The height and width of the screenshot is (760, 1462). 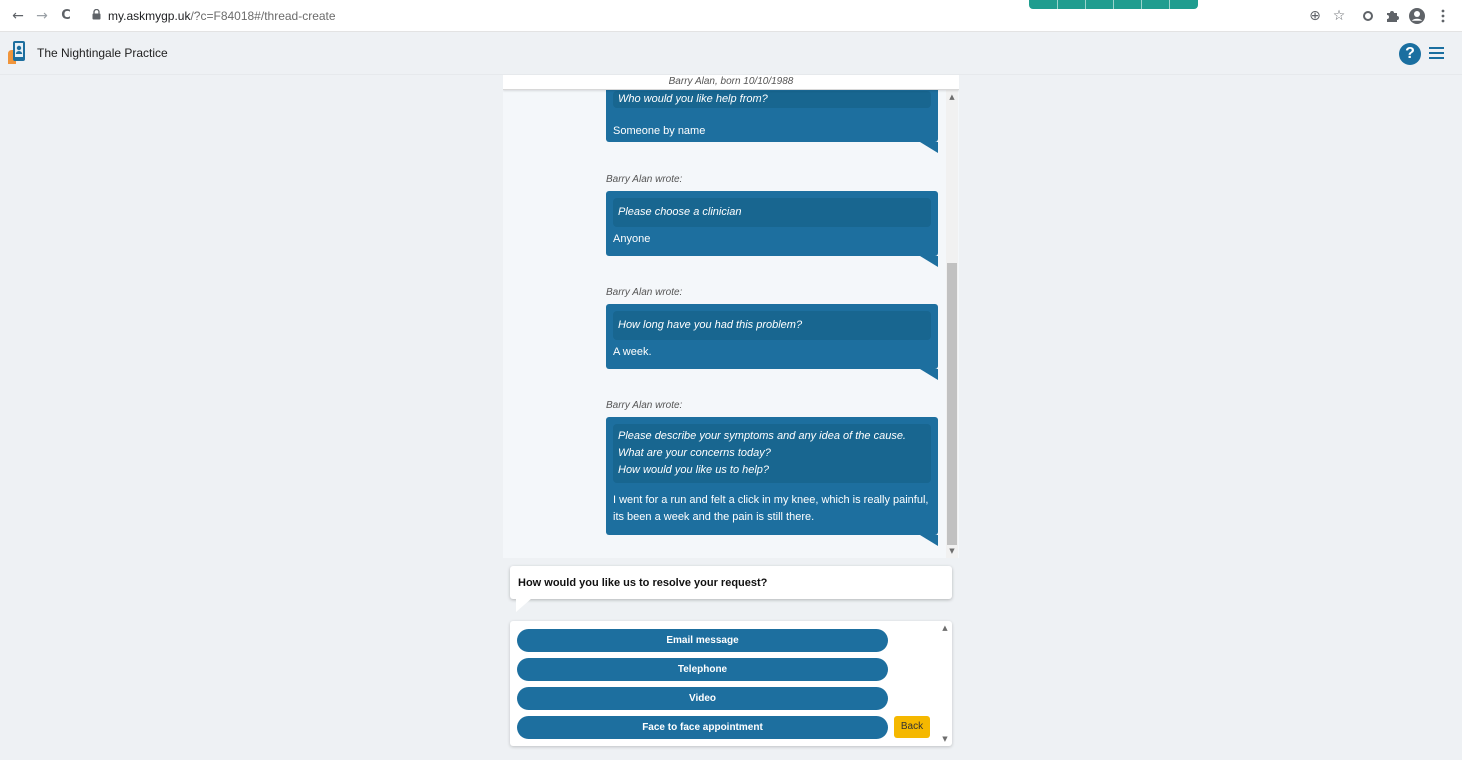 What do you see at coordinates (731, 82) in the screenshot?
I see `patient-banner: Barry Alan, born 10/10/1988` at bounding box center [731, 82].